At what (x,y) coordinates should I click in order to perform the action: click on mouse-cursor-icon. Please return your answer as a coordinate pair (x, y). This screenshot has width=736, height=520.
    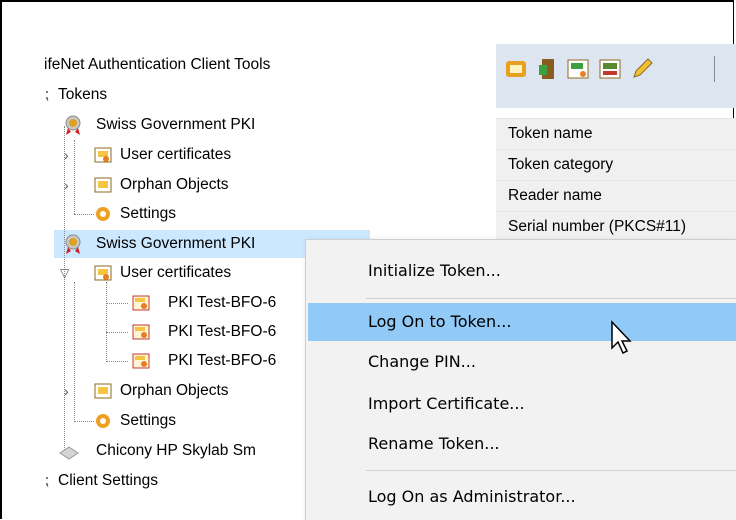
    Looking at the image, I should click on (621, 337).